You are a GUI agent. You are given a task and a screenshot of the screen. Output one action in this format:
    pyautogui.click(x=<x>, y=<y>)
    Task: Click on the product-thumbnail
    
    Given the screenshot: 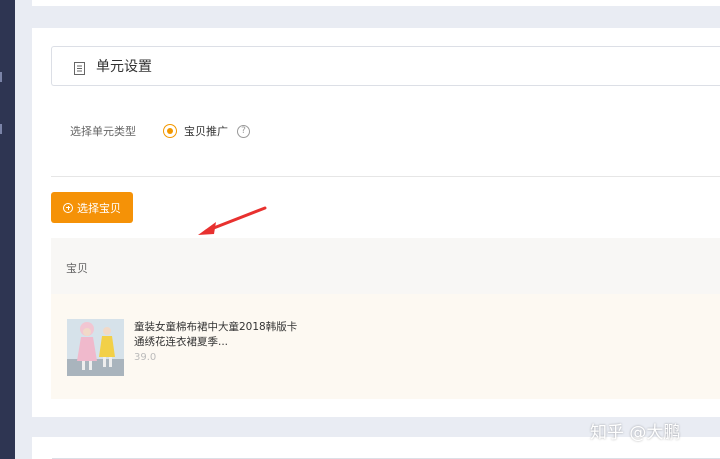 What is the action you would take?
    pyautogui.click(x=95, y=347)
    